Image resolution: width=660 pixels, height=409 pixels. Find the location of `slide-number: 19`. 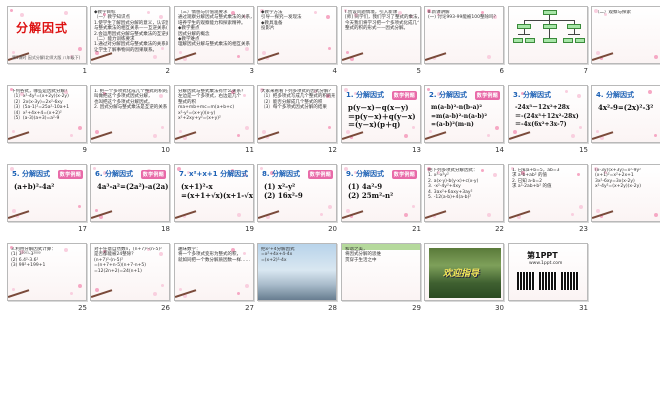

slide-number: 19 is located at coordinates (249, 229).